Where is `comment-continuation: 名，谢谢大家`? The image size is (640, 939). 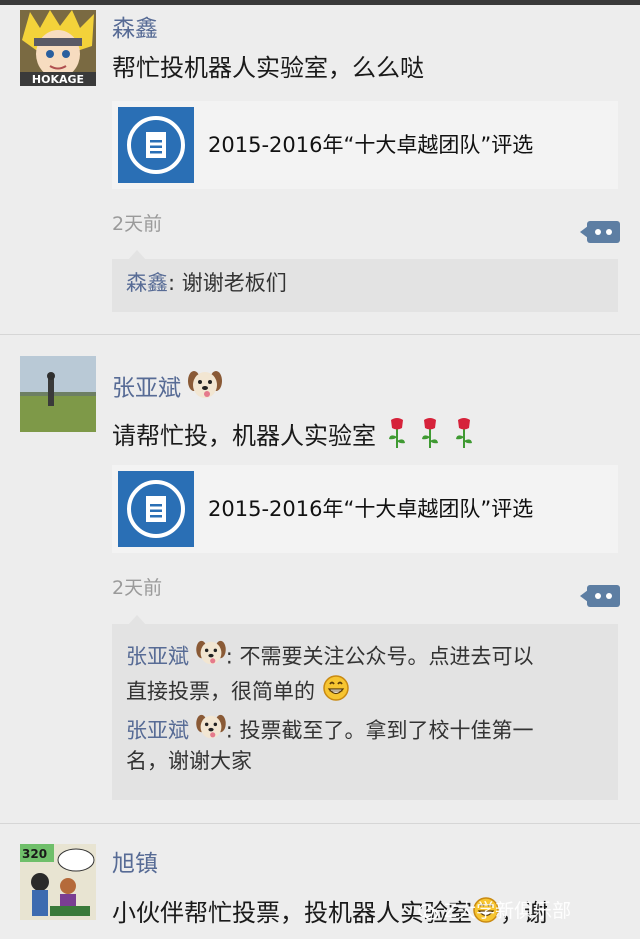
comment-continuation: 名，谢谢大家 is located at coordinates (189, 761).